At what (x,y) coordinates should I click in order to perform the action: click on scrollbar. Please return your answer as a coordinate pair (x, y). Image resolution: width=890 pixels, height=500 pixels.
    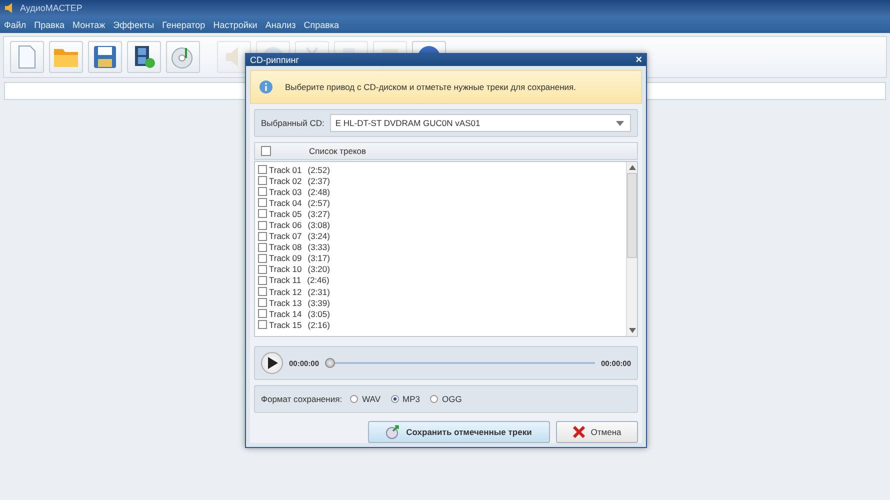
    Looking at the image, I should click on (631, 249).